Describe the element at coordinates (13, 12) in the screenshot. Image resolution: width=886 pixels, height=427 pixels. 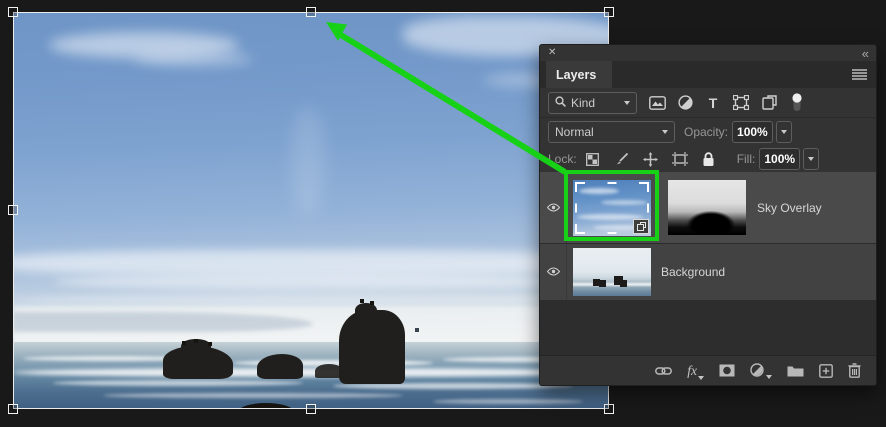
I see `transform-handle-top-left` at that location.